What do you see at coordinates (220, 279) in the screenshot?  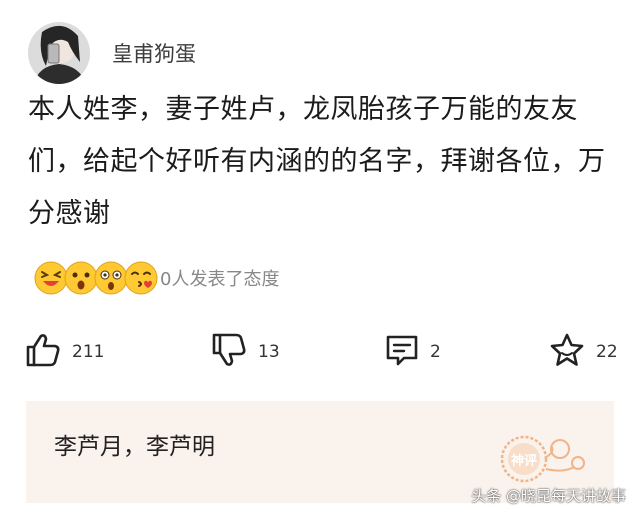 I see `reaction-summary: 0人发表了态度` at bounding box center [220, 279].